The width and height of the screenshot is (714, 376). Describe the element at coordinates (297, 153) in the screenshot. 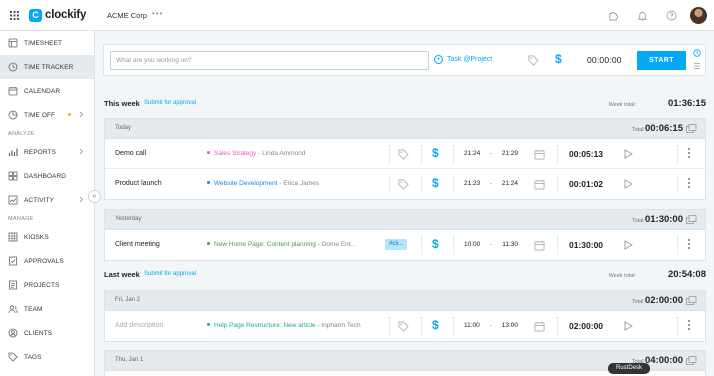

I see `entry-project: Sales Strategy - Linda Ammond` at that location.